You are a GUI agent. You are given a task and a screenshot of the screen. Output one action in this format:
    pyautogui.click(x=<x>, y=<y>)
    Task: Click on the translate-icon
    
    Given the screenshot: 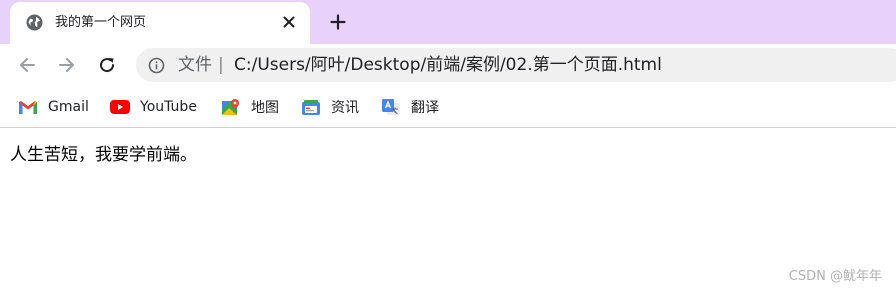 What is the action you would take?
    pyautogui.click(x=391, y=107)
    